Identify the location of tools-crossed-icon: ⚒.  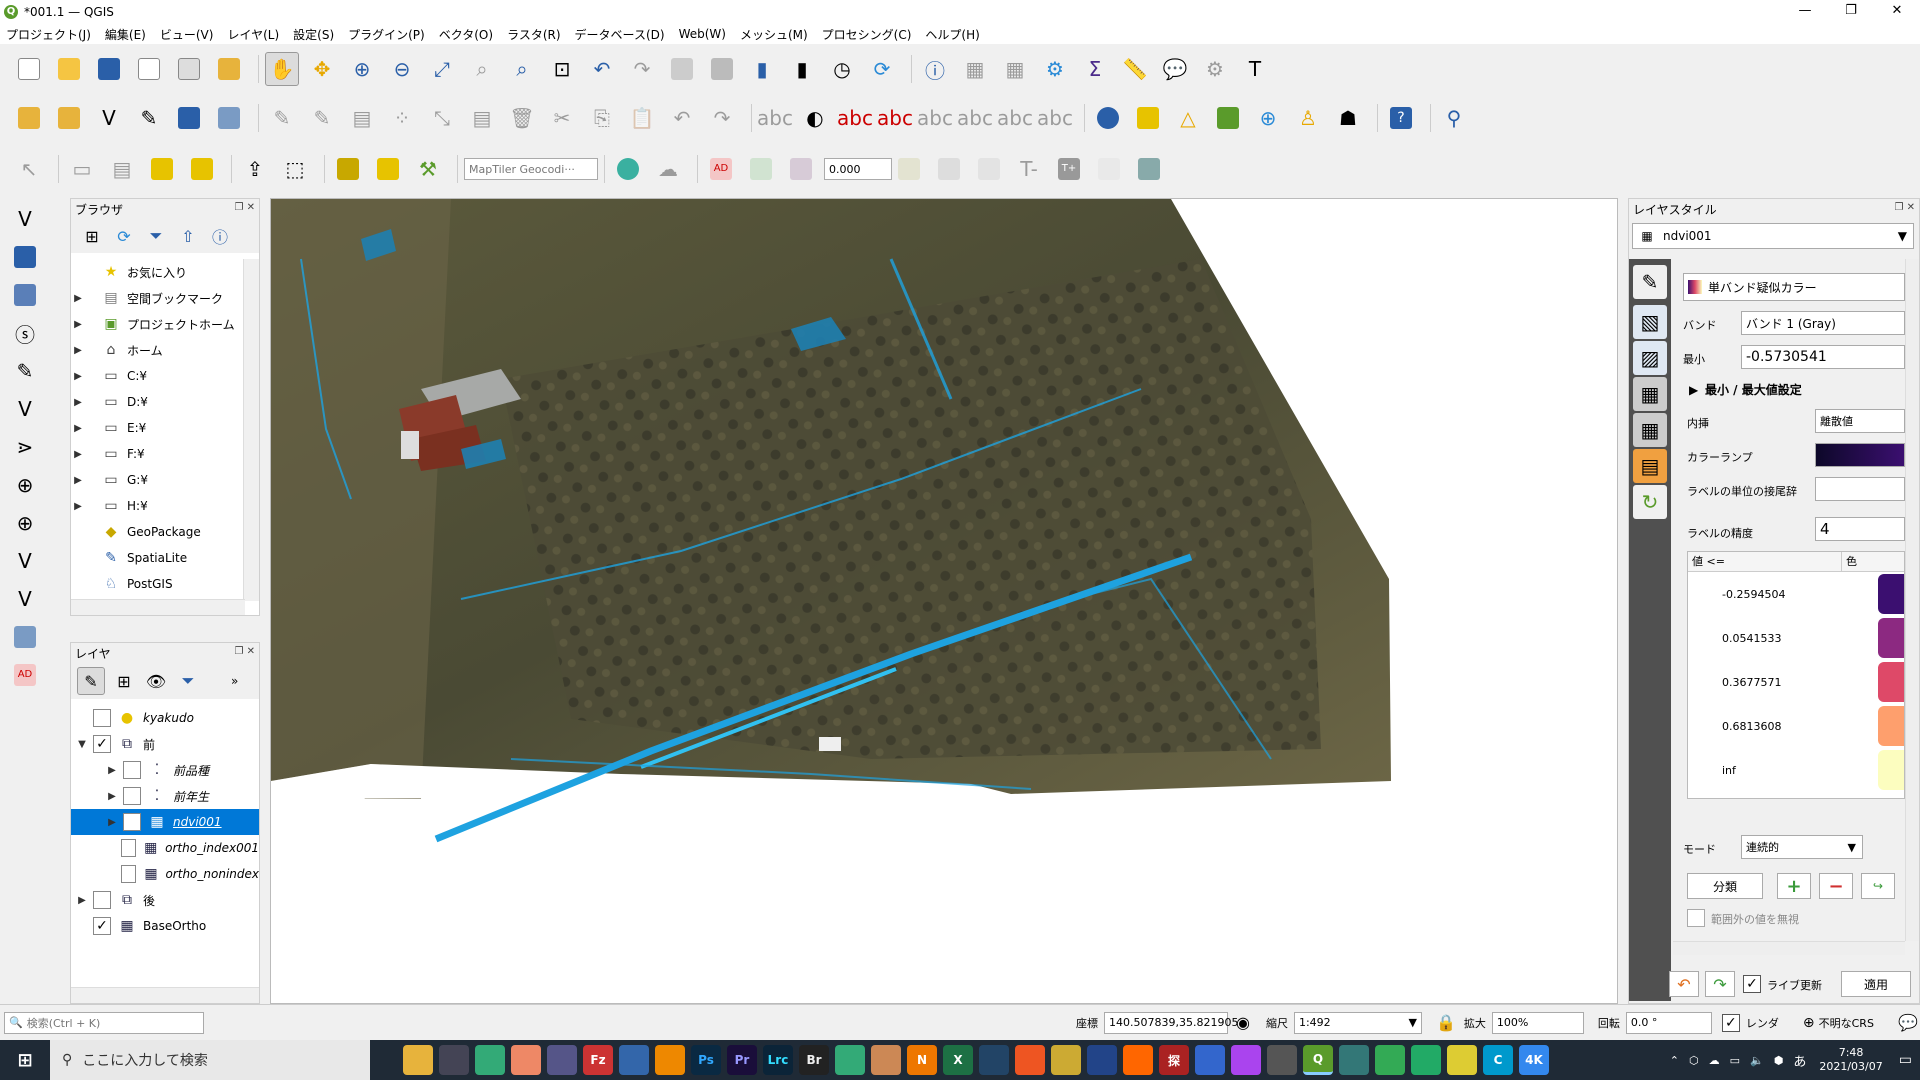
(428, 169).